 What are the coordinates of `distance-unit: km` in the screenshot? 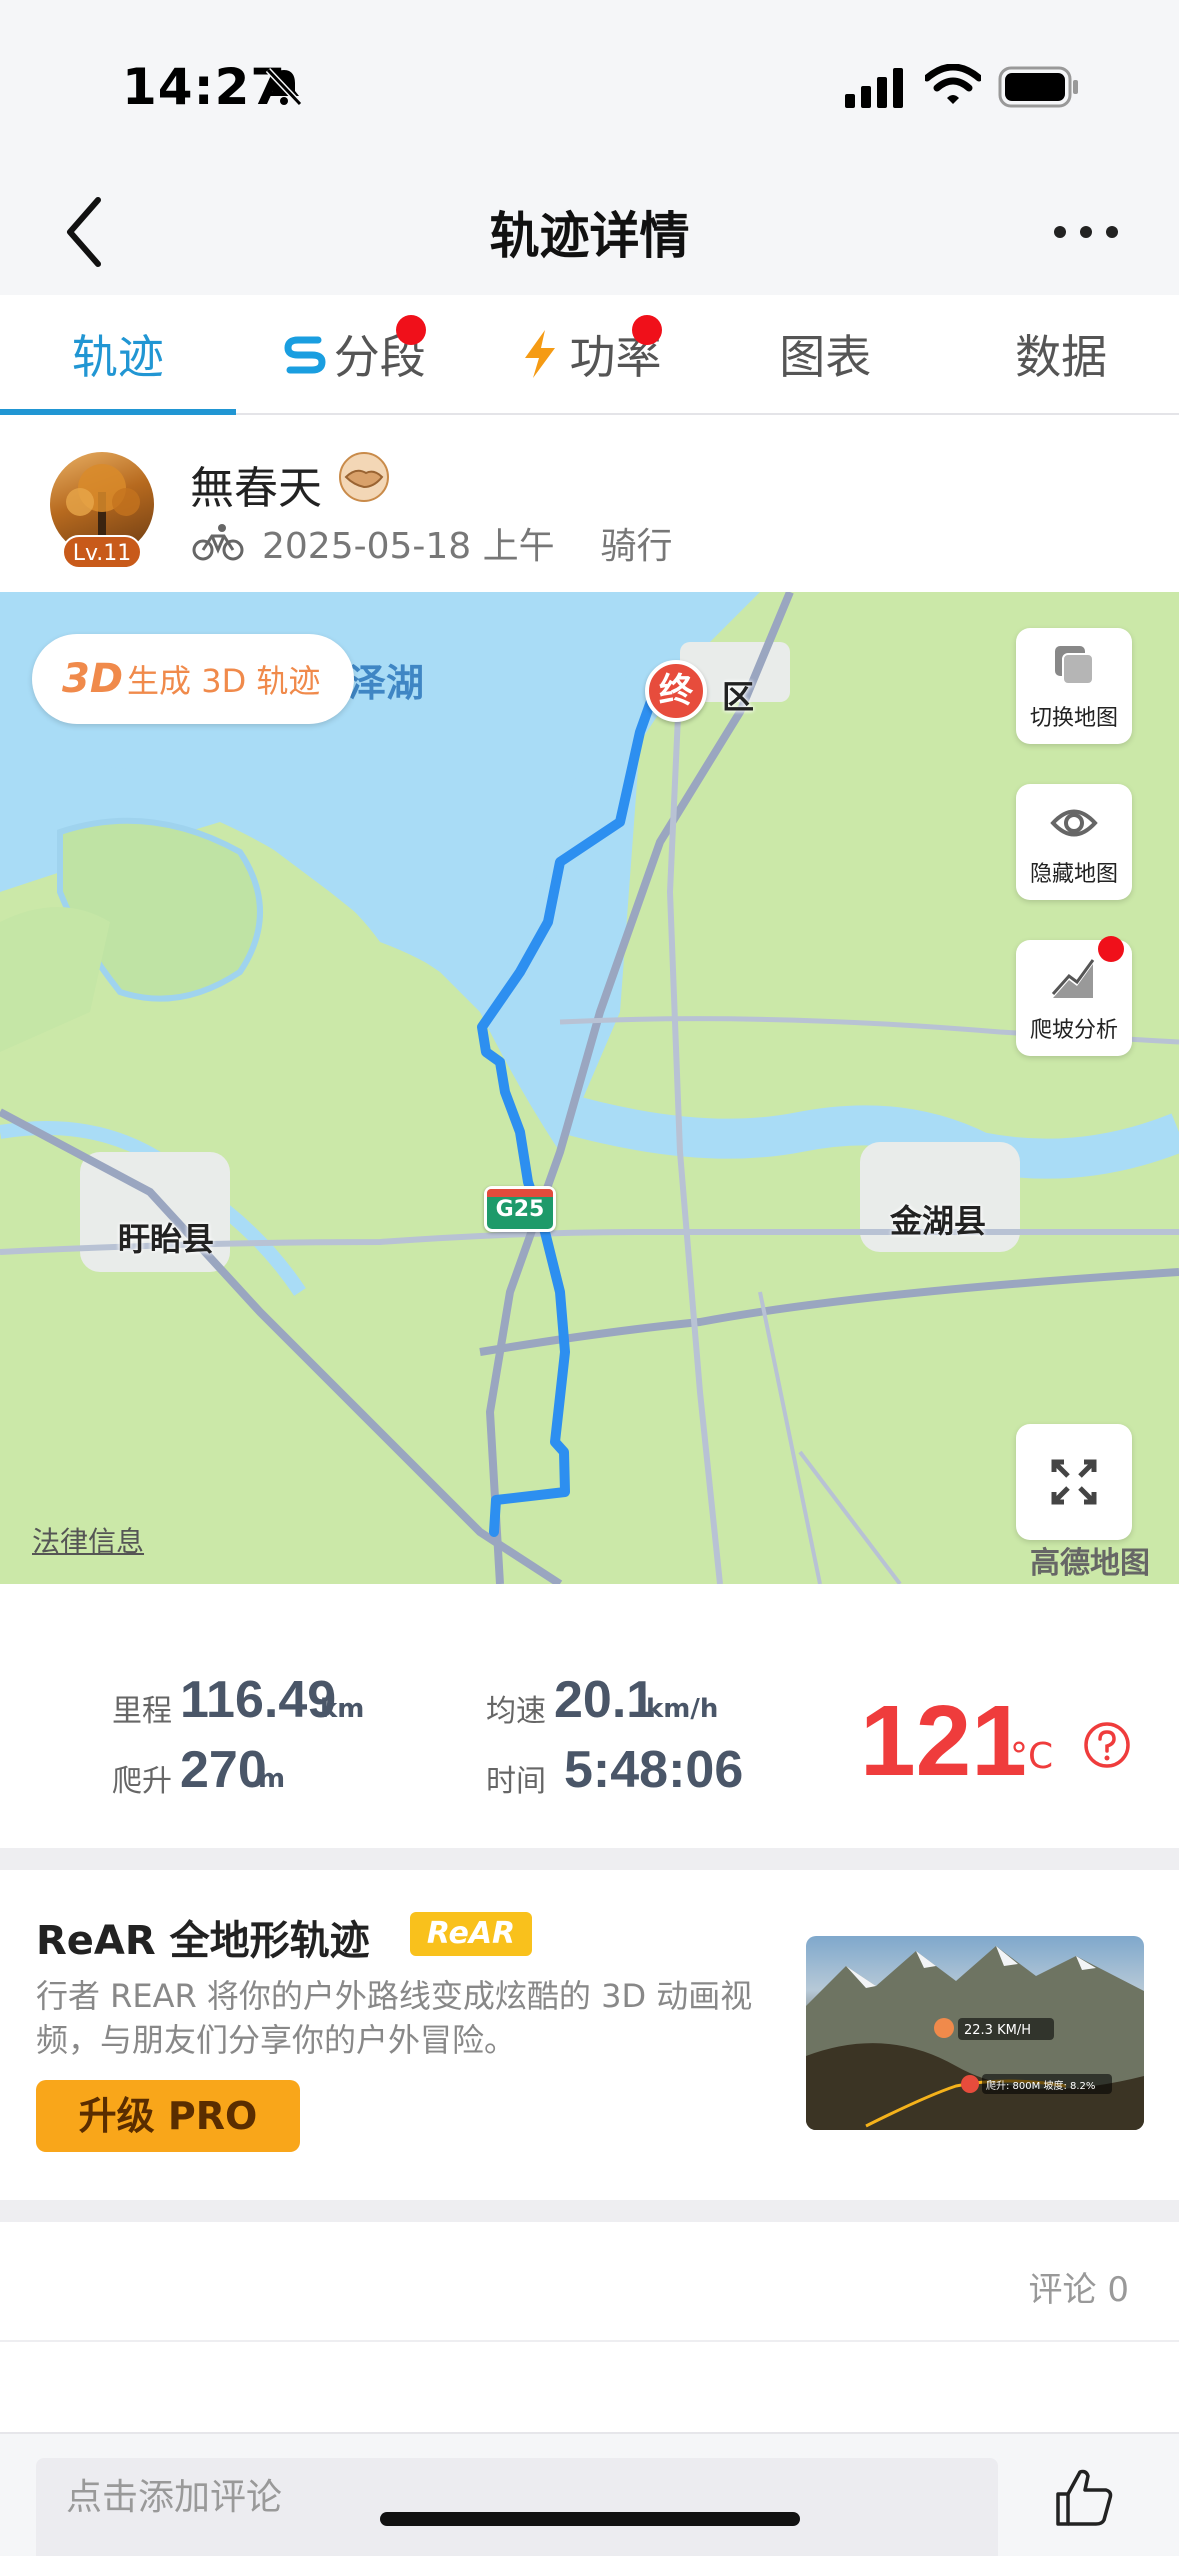 It's located at (342, 1709).